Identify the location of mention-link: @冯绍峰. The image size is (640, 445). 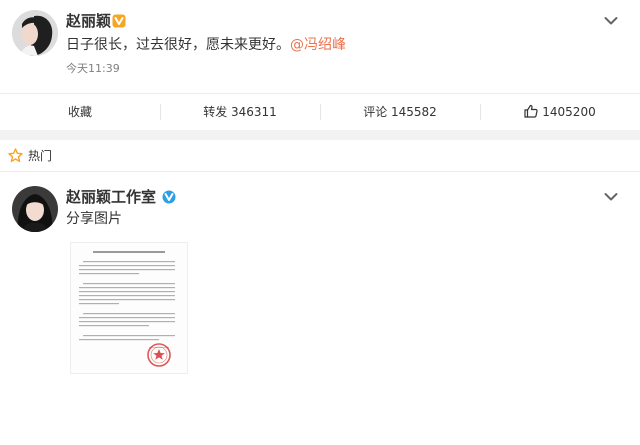
(318, 45).